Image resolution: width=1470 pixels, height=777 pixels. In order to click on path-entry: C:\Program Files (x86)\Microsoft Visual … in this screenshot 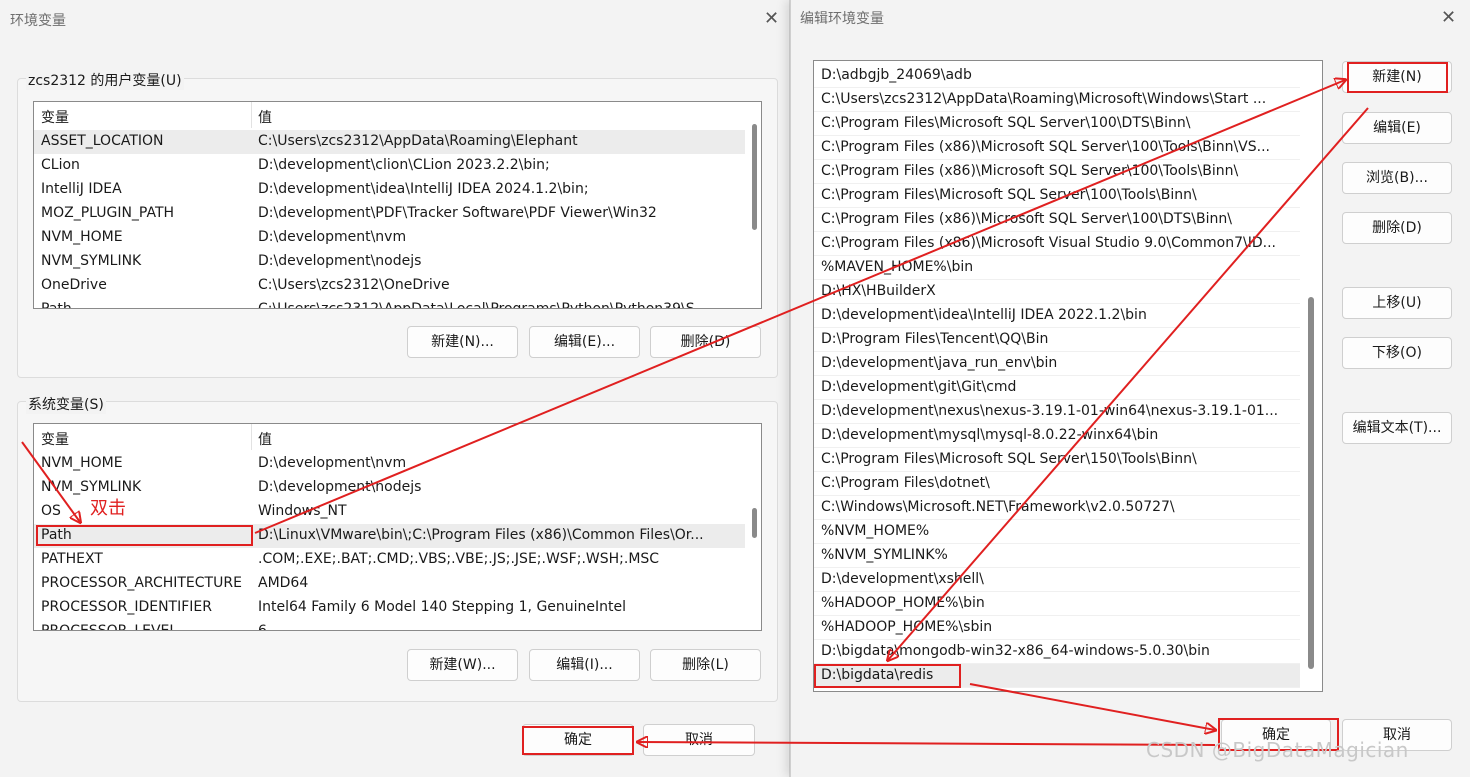, I will do `click(1057, 244)`.